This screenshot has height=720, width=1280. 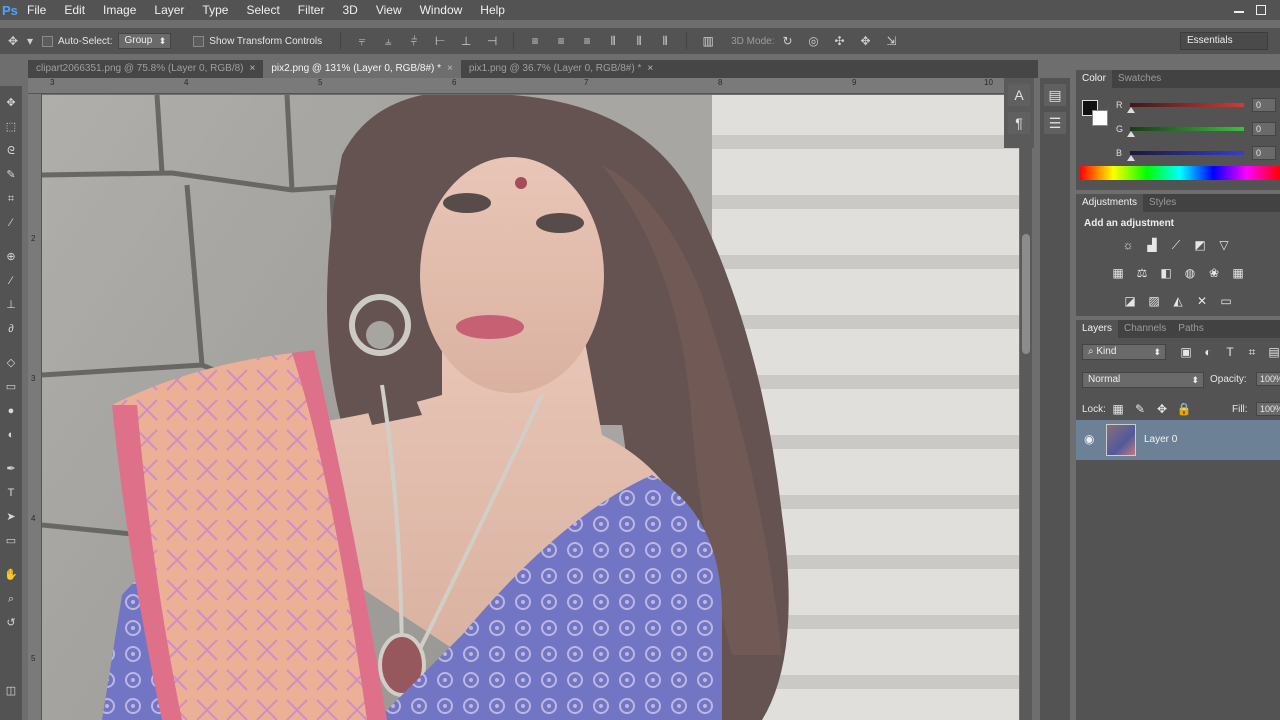 I want to click on lock-image-icon: ✎, so click(x=1140, y=409).